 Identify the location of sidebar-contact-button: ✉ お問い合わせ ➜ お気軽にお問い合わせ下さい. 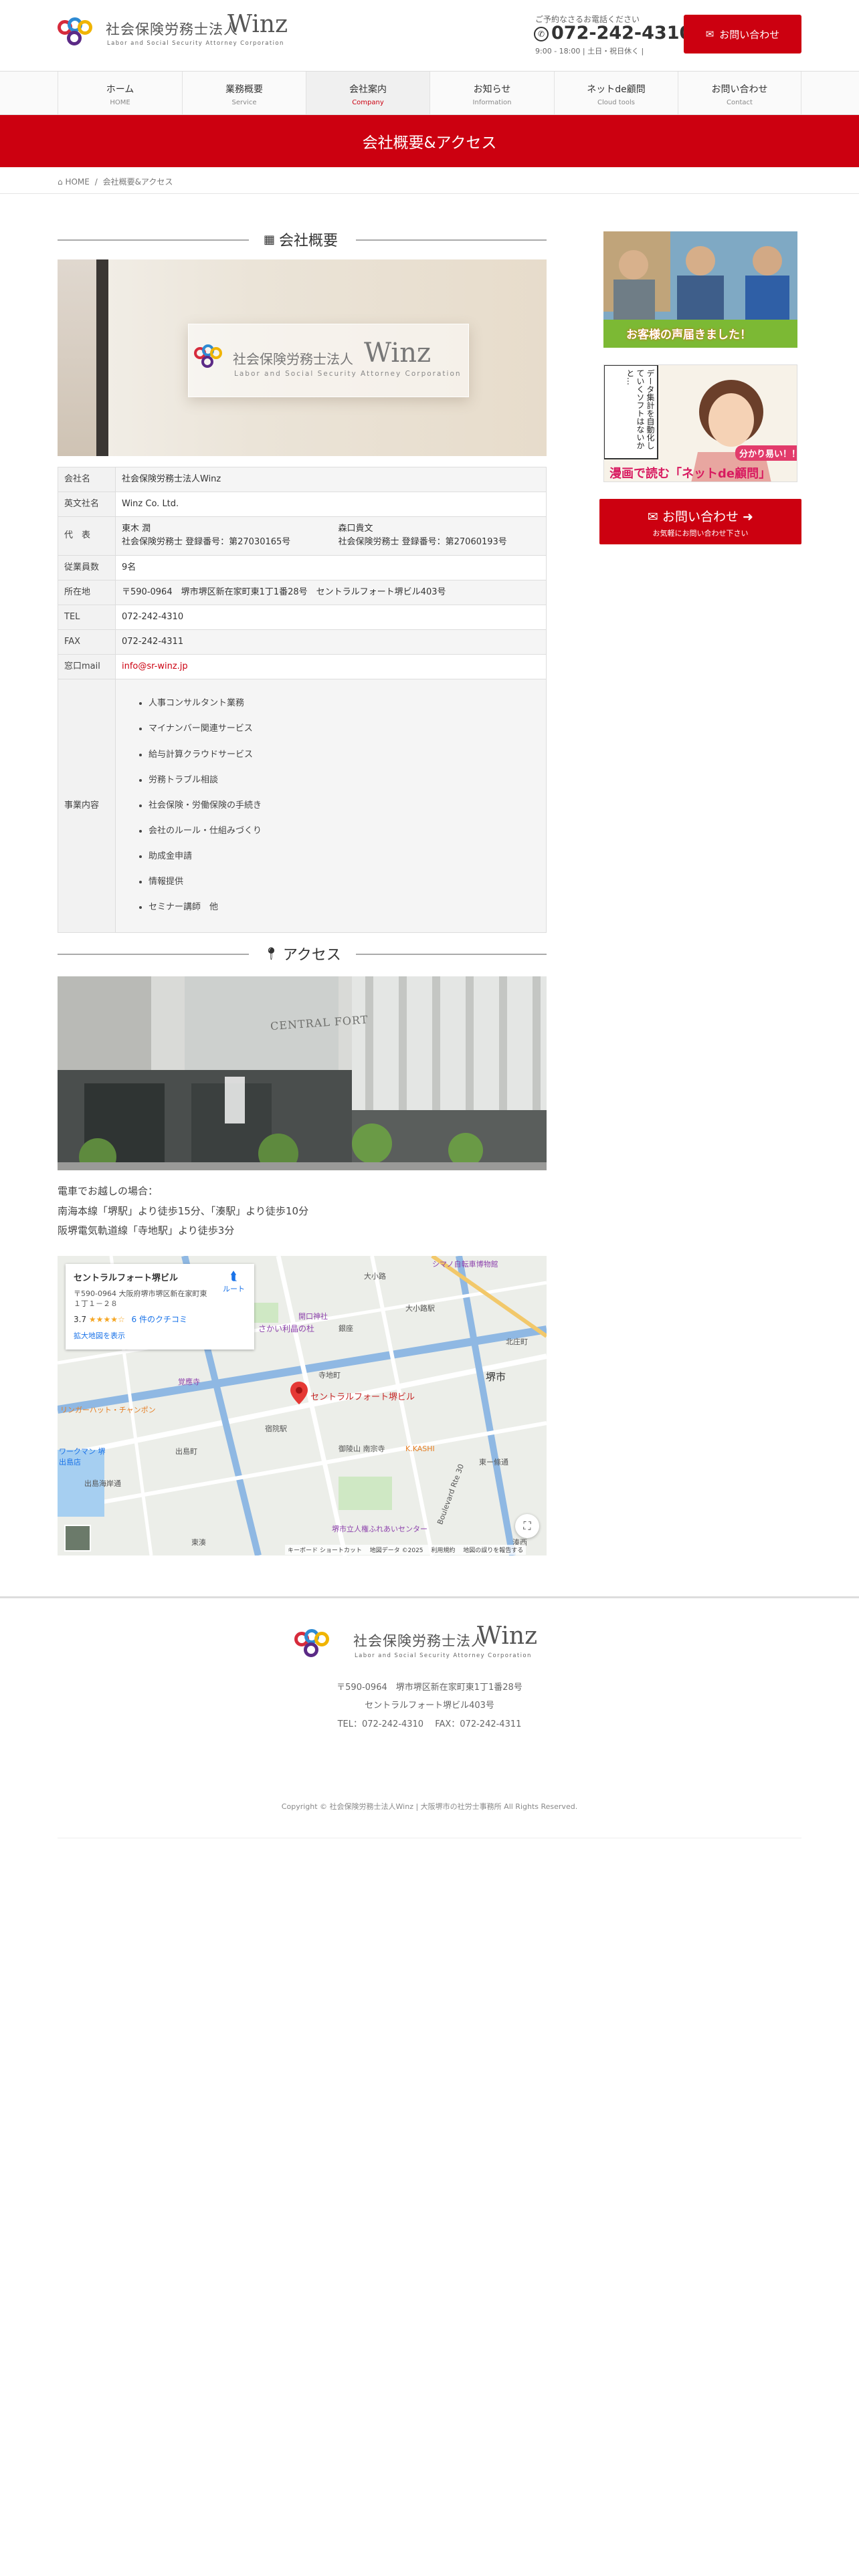
(700, 521).